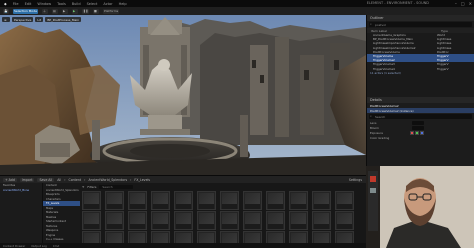 The height and width of the screenshot is (248, 474). I want to click on platforms-button: Platforms, so click(111, 11).